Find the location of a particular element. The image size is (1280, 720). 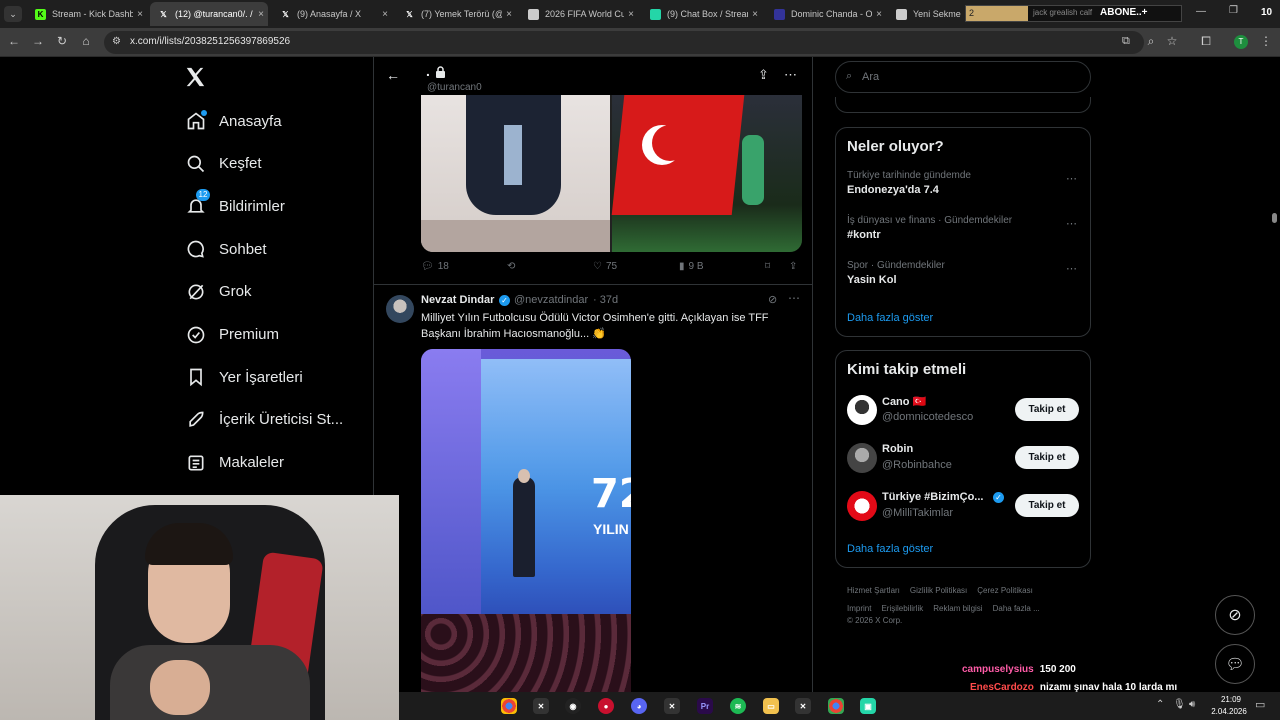

install-icon: ⧉ is located at coordinates (1126, 41).